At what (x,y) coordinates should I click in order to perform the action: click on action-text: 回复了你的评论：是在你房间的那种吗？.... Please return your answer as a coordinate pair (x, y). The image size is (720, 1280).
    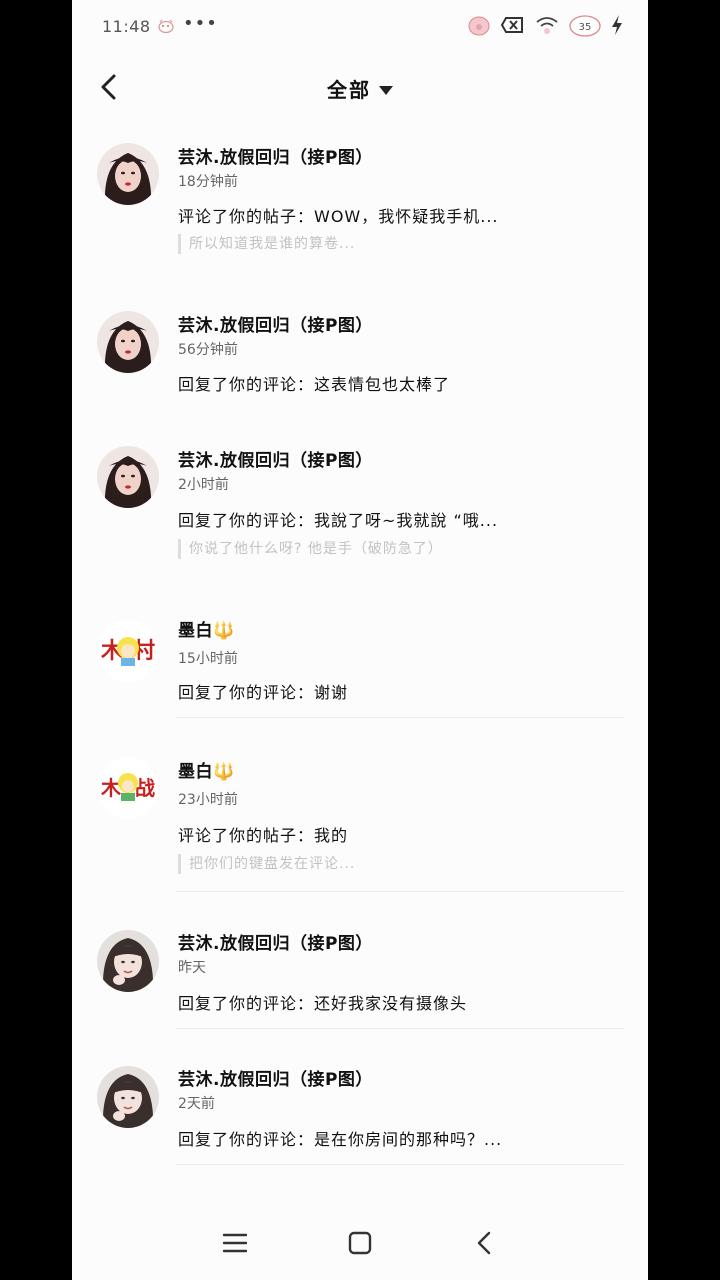
    Looking at the image, I should click on (340, 1138).